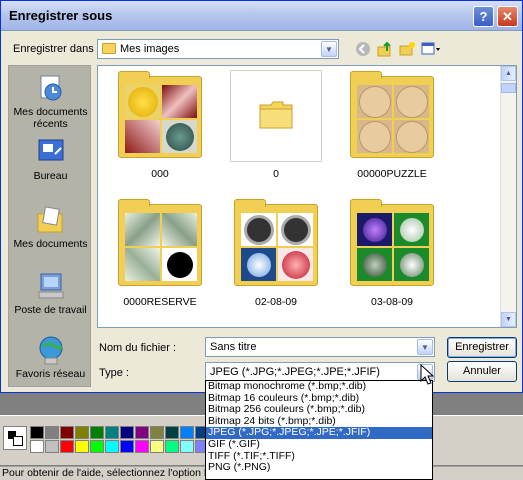  What do you see at coordinates (261, 16) in the screenshot?
I see `title-bar: Enregistrer sous ? ✕` at bounding box center [261, 16].